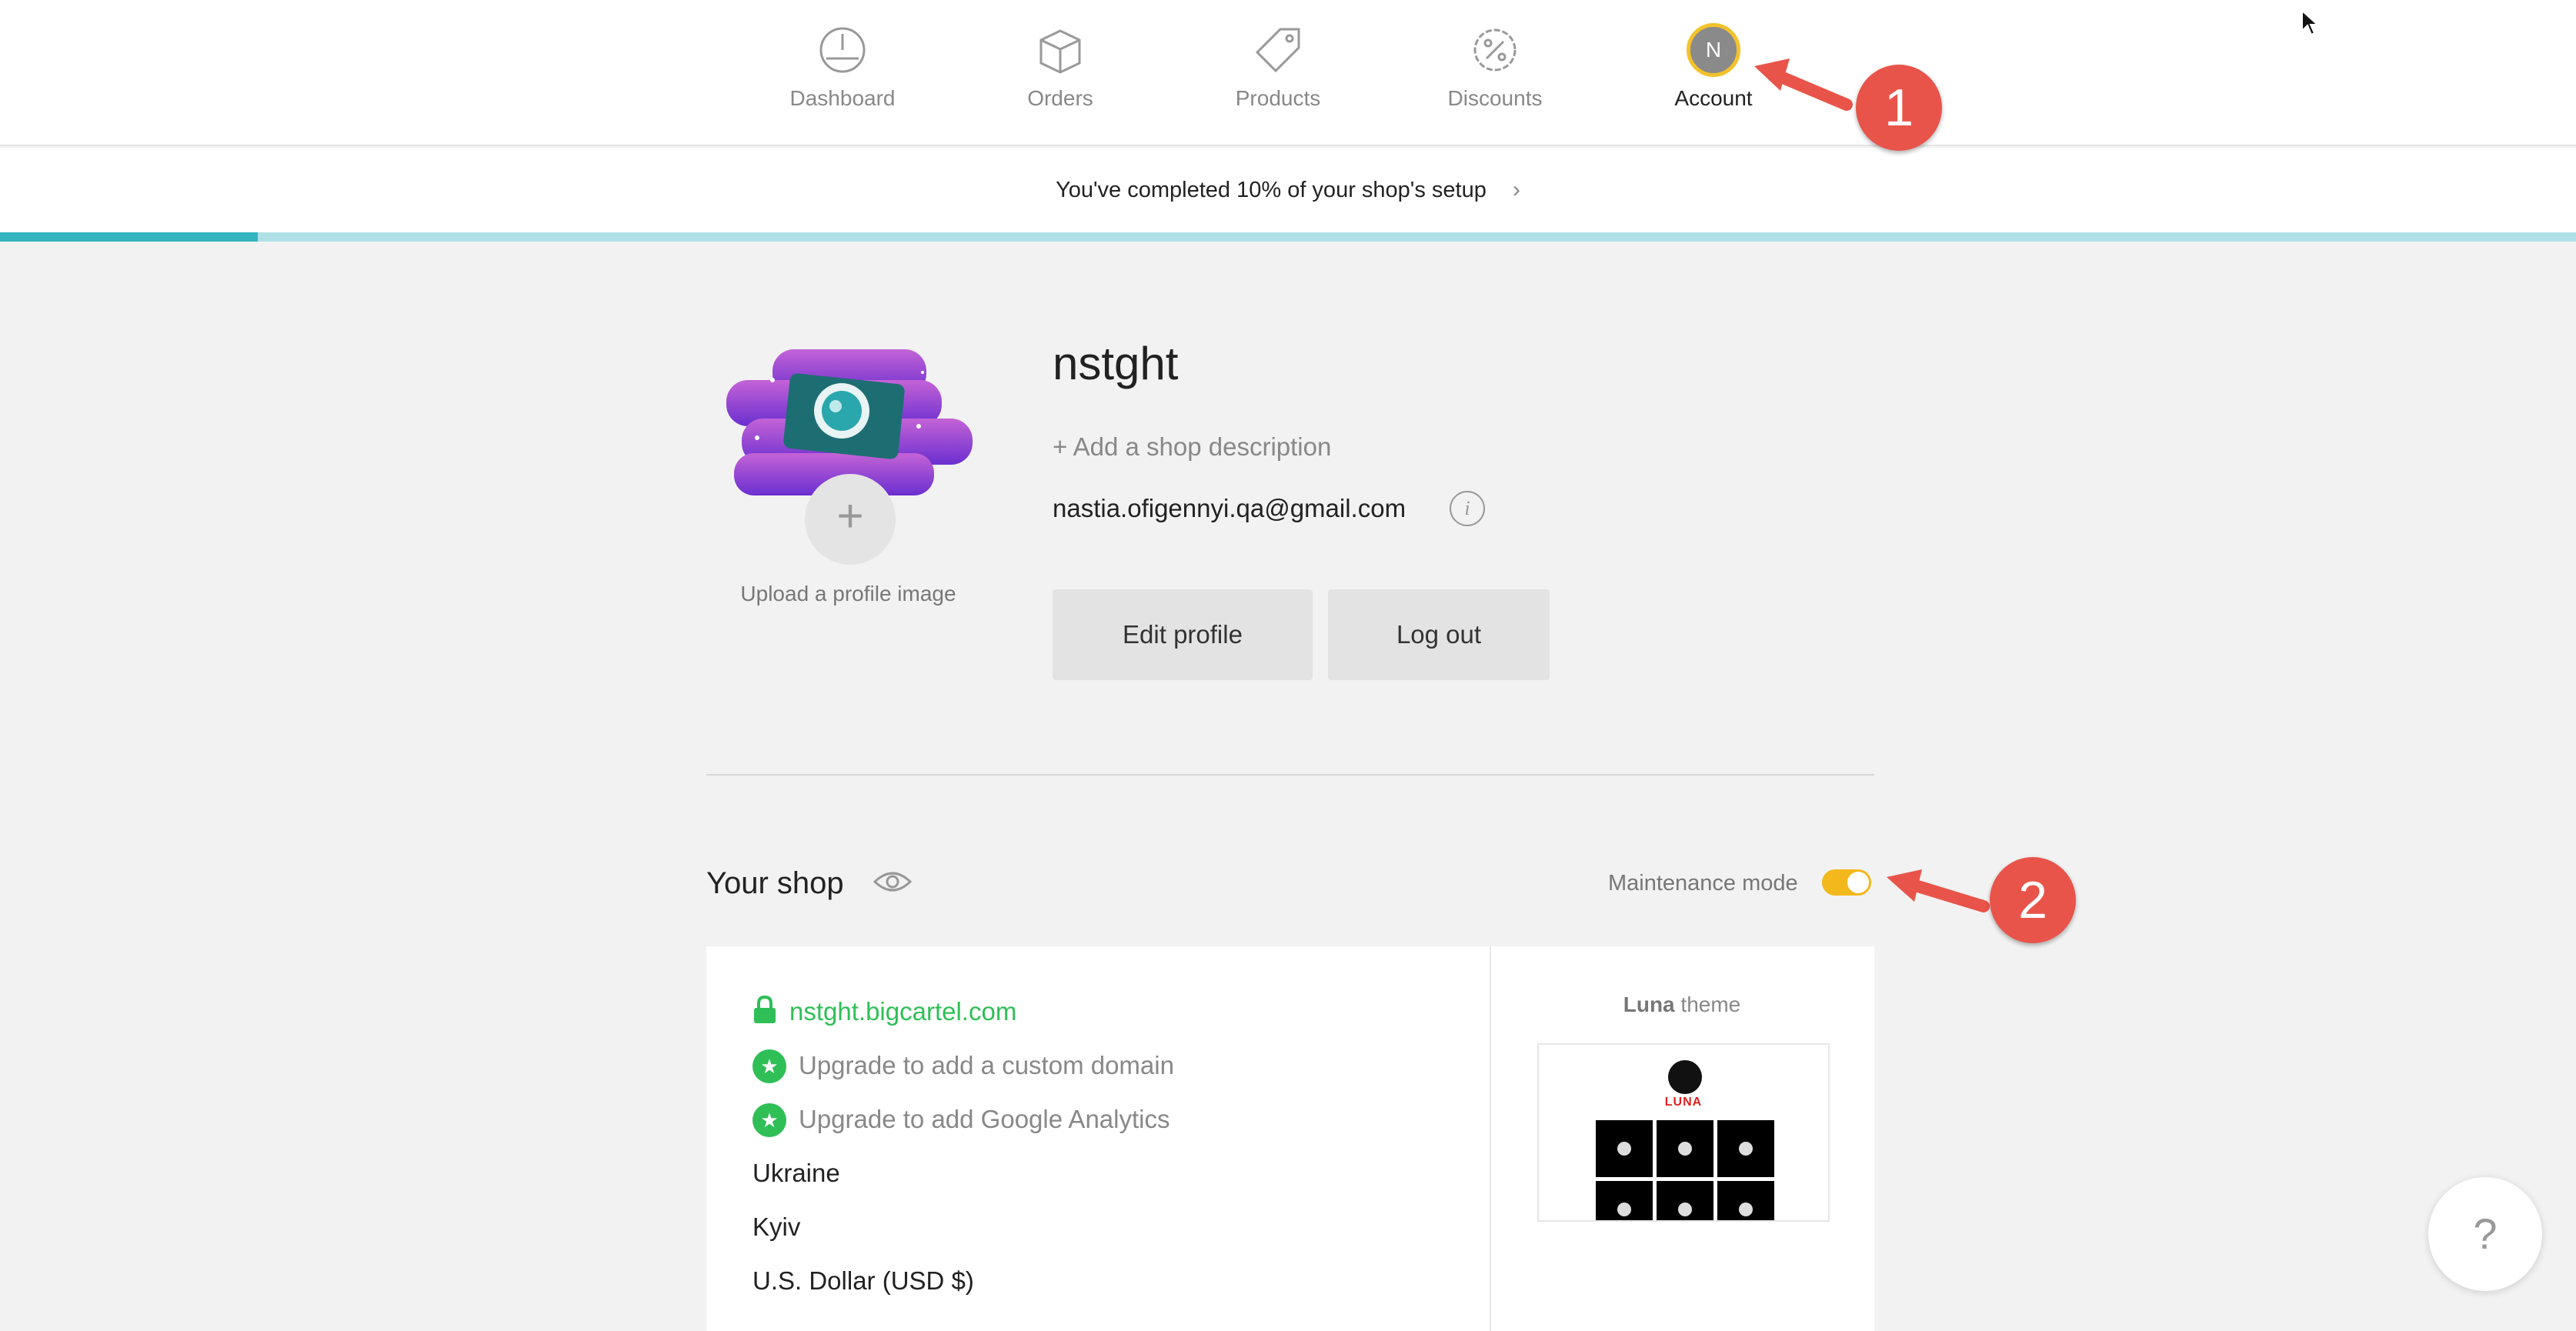  Describe the element at coordinates (1858, 882) in the screenshot. I see `toggle-knob` at that location.